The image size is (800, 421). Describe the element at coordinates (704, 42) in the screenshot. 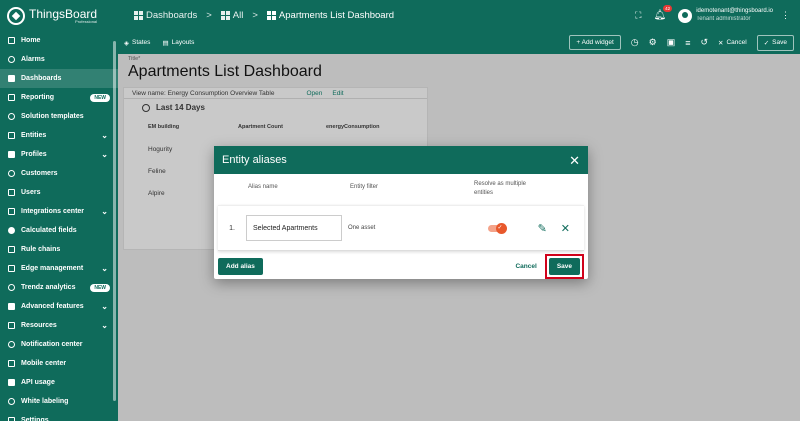

I see `history-icon: ↺` at that location.